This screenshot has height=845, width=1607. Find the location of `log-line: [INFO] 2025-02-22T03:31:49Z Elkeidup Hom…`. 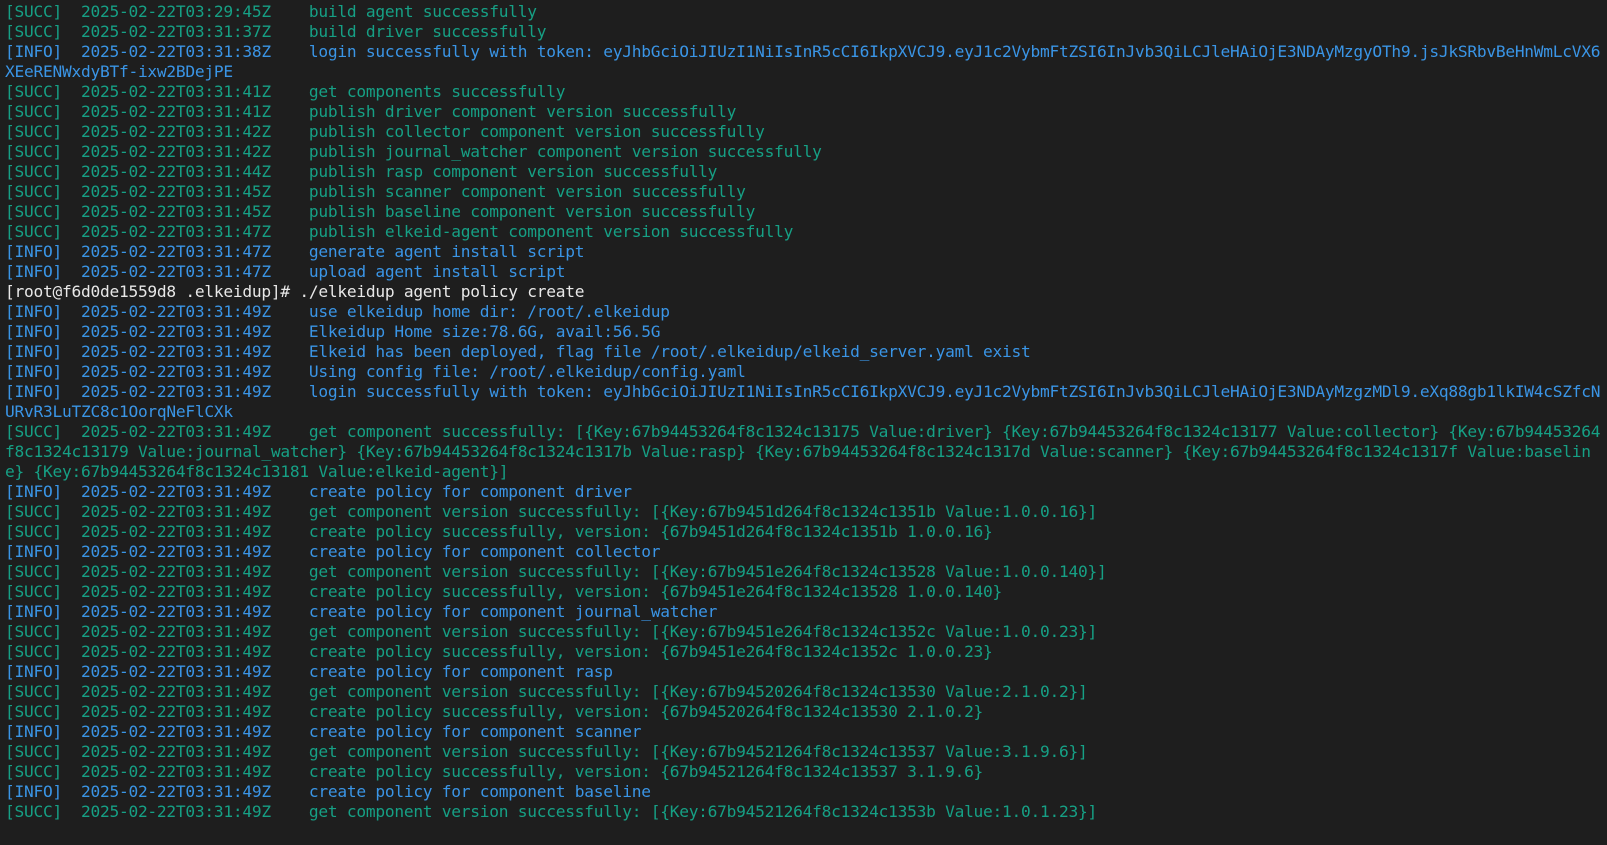

log-line: [INFO] 2025-02-22T03:31:49Z Elkeidup Hom… is located at coordinates (333, 331).